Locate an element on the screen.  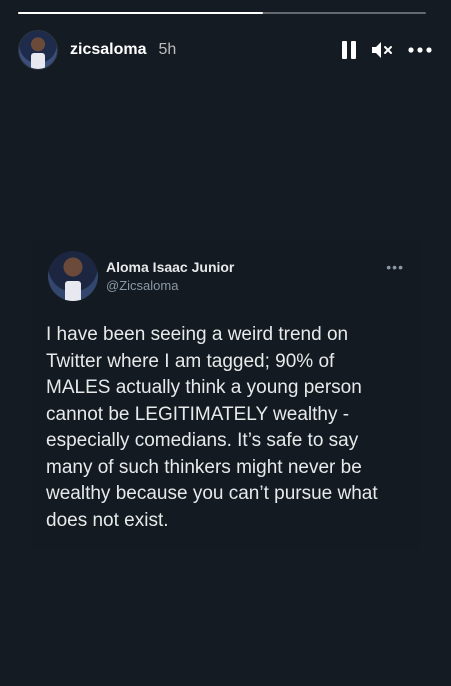
story-timestamp: 5h is located at coordinates (167, 49).